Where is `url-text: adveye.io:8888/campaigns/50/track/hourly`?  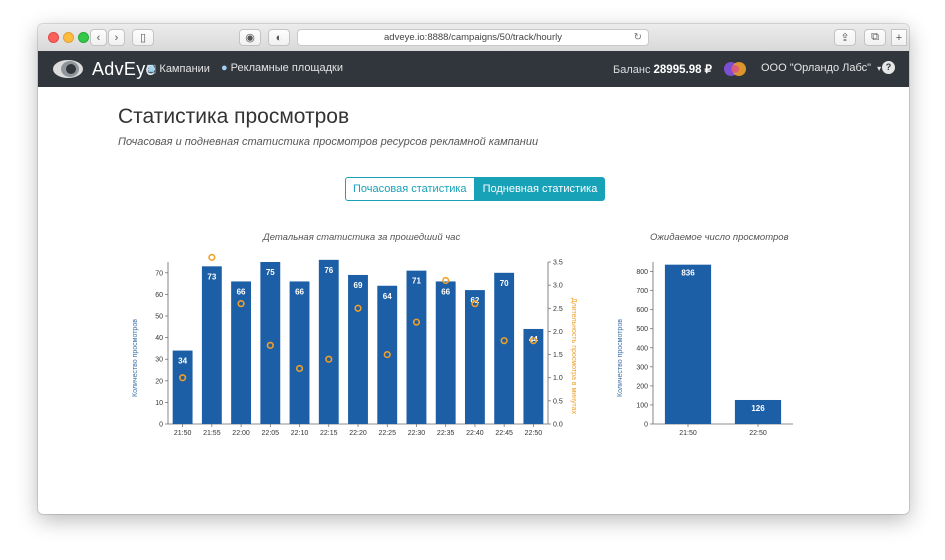 url-text: adveye.io:8888/campaigns/50/track/hourly is located at coordinates (473, 37).